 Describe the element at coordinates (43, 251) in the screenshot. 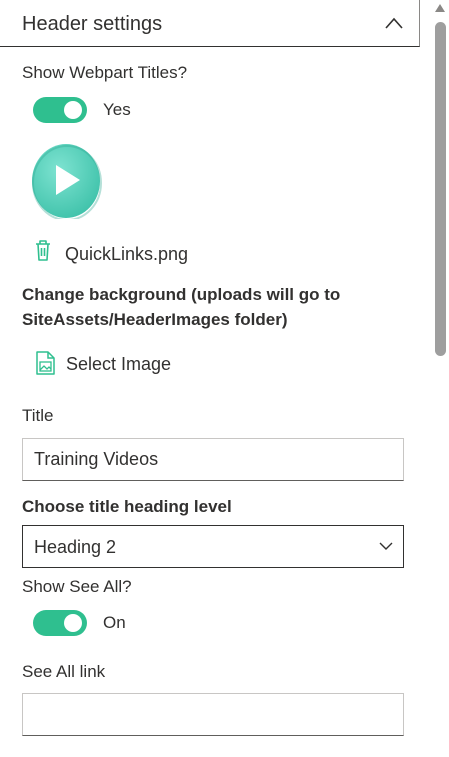

I see `trash-icon` at that location.